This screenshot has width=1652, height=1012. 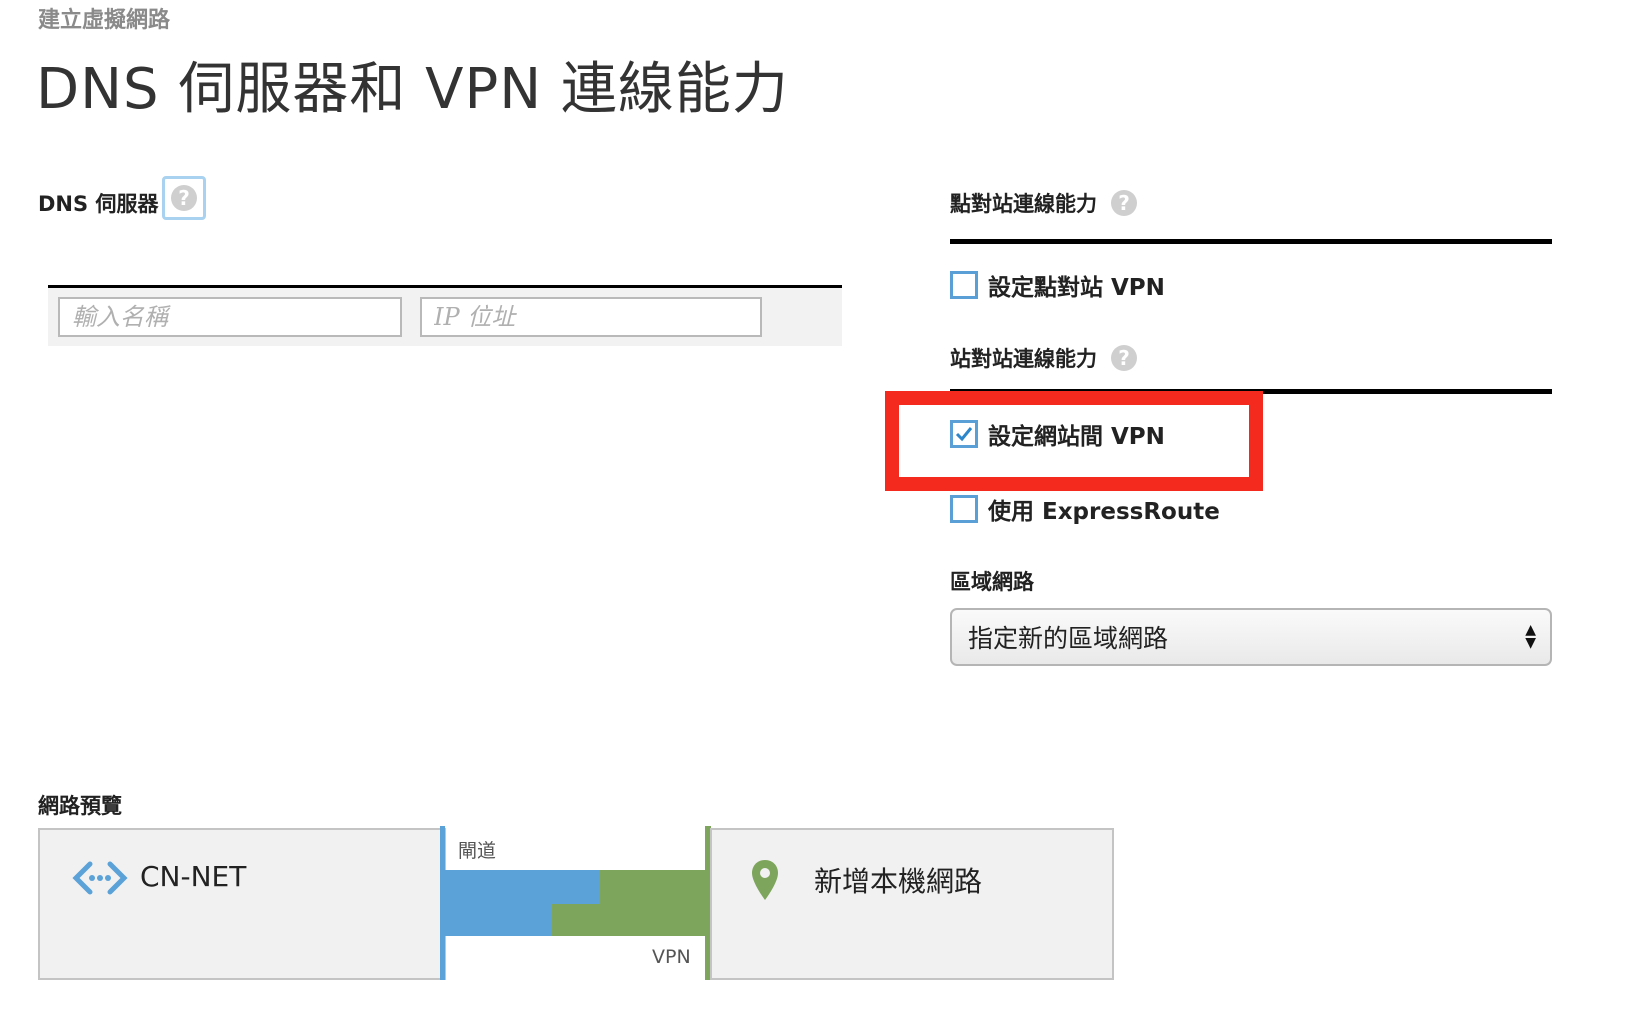 What do you see at coordinates (912, 904) in the screenshot?
I see `local-network-node: 新增本機網路` at bounding box center [912, 904].